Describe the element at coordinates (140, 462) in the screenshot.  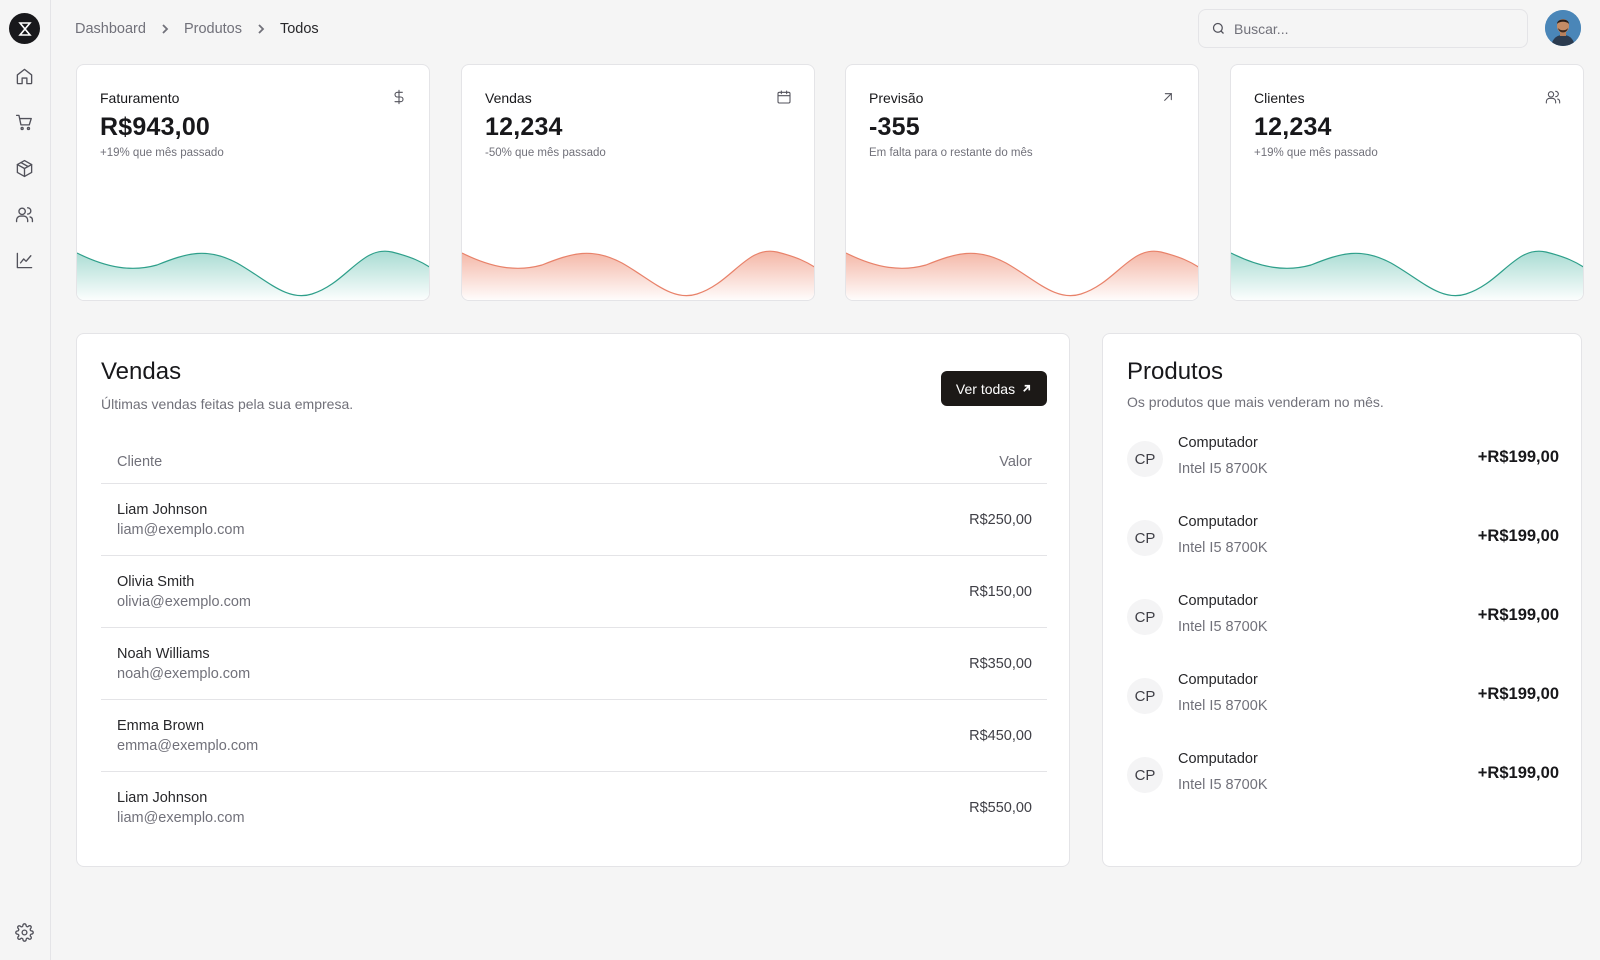
I see `column-header-cliente: Cliente` at that location.